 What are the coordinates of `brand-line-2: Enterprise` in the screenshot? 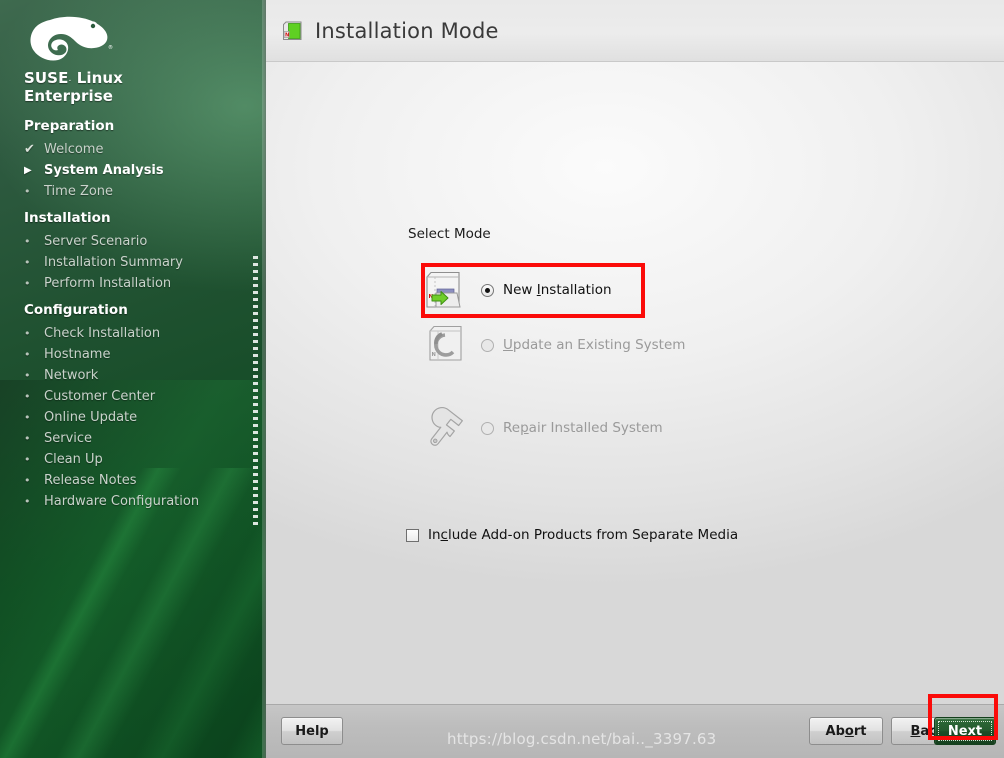 It's located at (69, 95).